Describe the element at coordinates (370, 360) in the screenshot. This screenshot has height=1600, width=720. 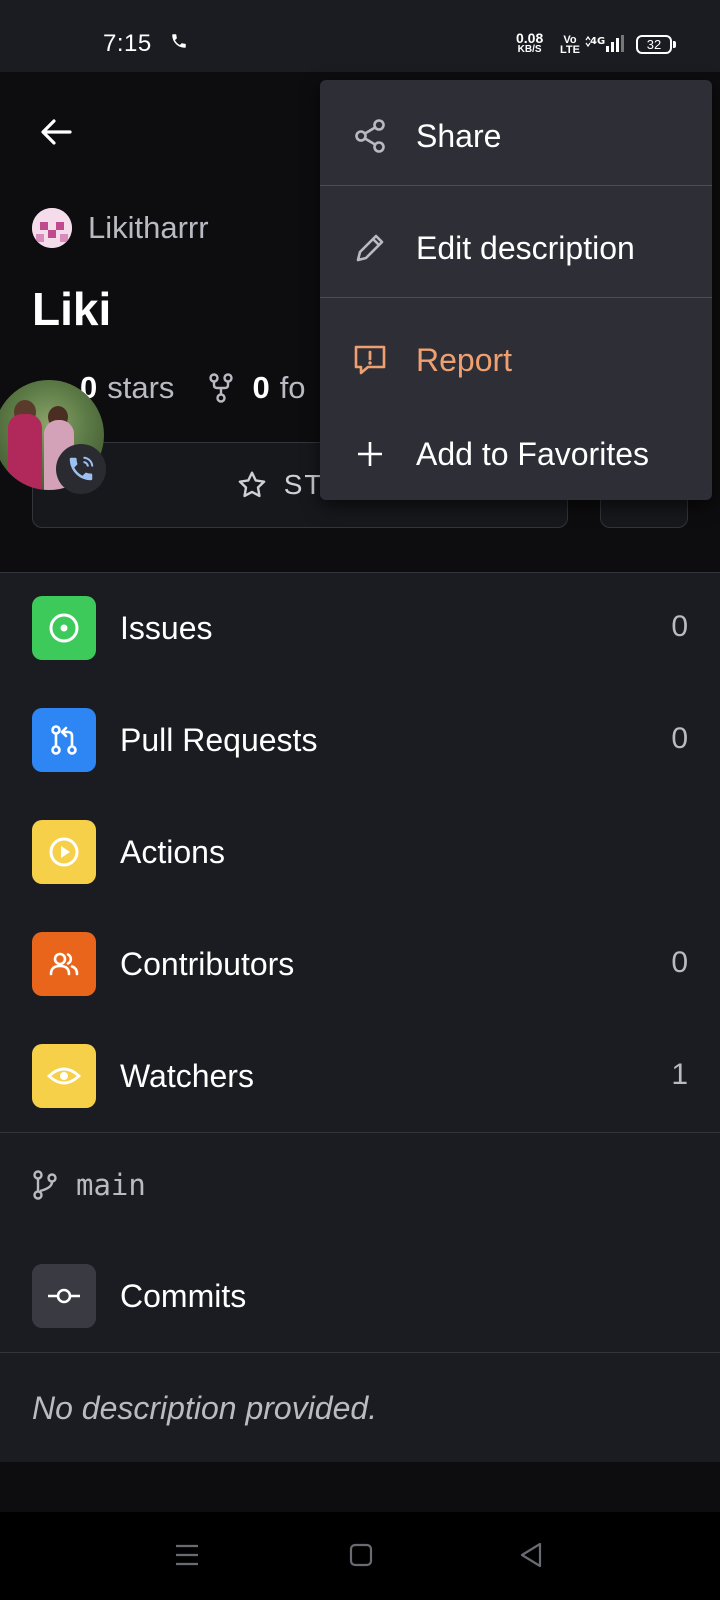
I see `report-icon` at that location.